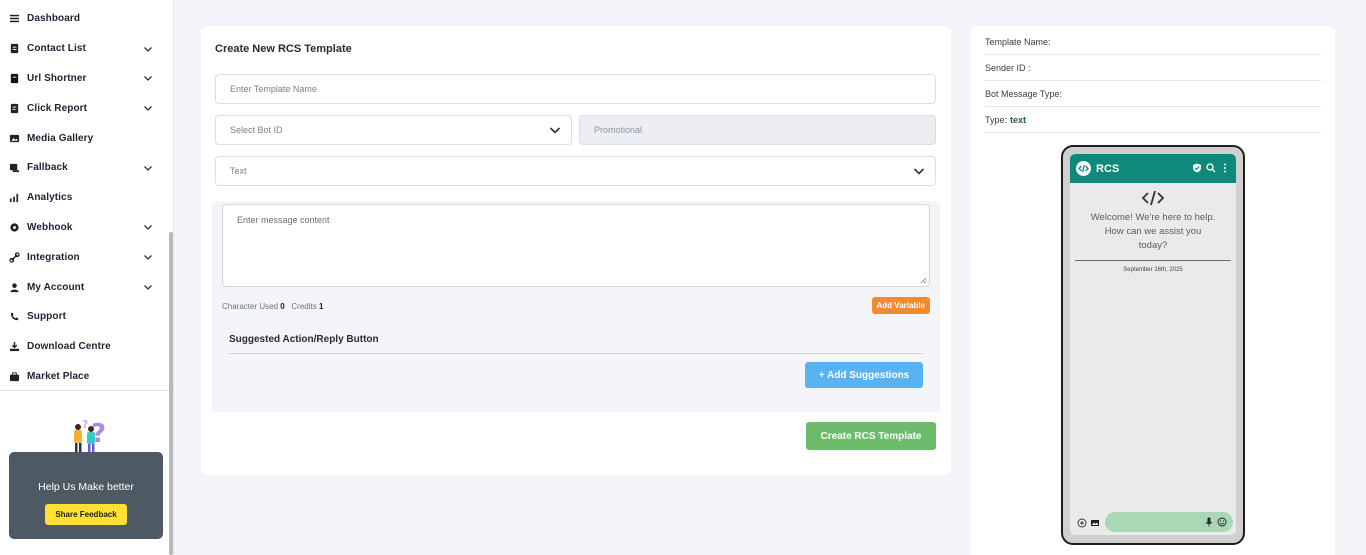 The width and height of the screenshot is (1366, 555). I want to click on compose-input, so click(1169, 522).